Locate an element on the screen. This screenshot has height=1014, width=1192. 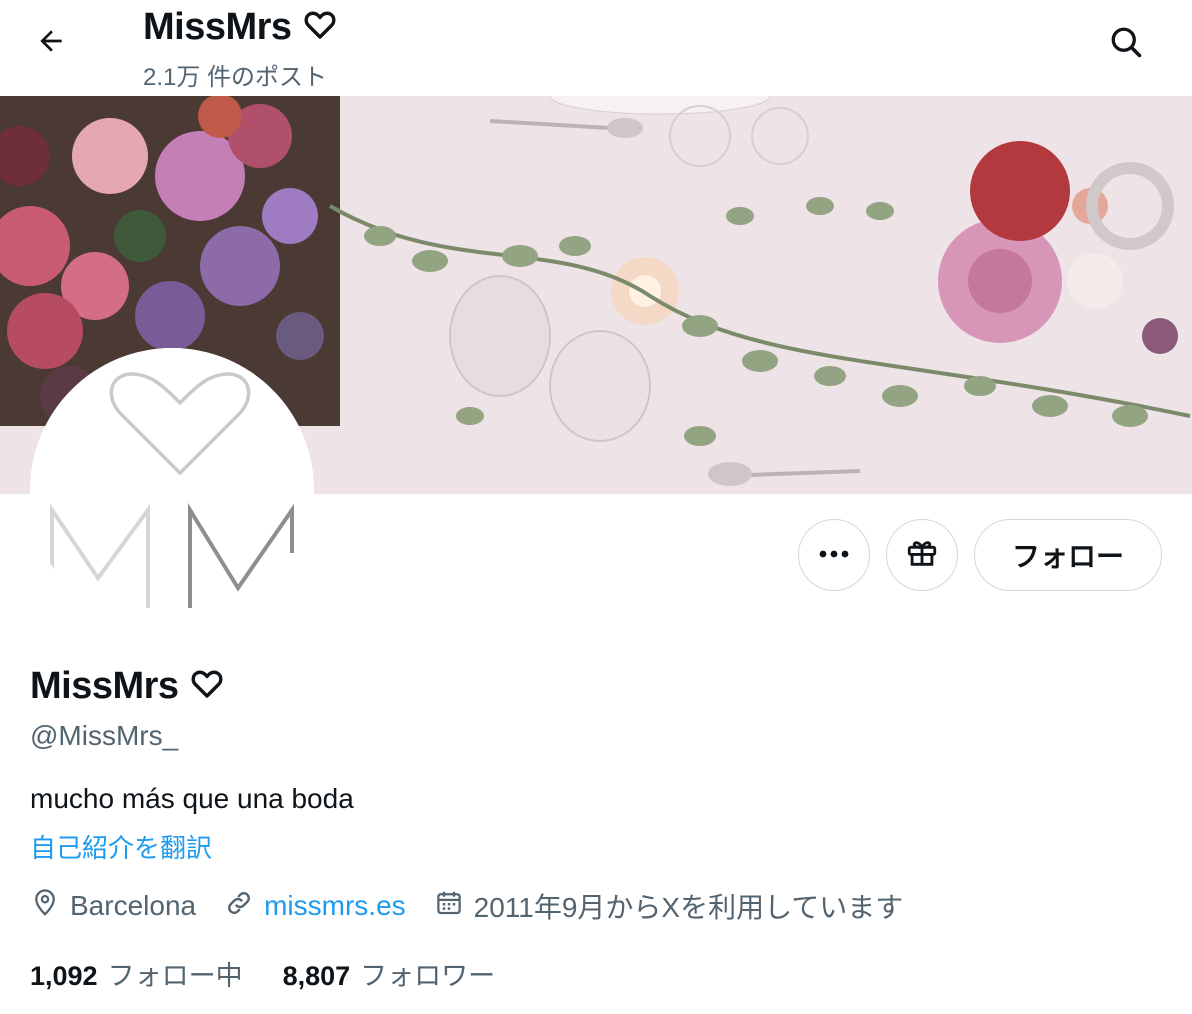
more-dots-icon is located at coordinates (834, 555).